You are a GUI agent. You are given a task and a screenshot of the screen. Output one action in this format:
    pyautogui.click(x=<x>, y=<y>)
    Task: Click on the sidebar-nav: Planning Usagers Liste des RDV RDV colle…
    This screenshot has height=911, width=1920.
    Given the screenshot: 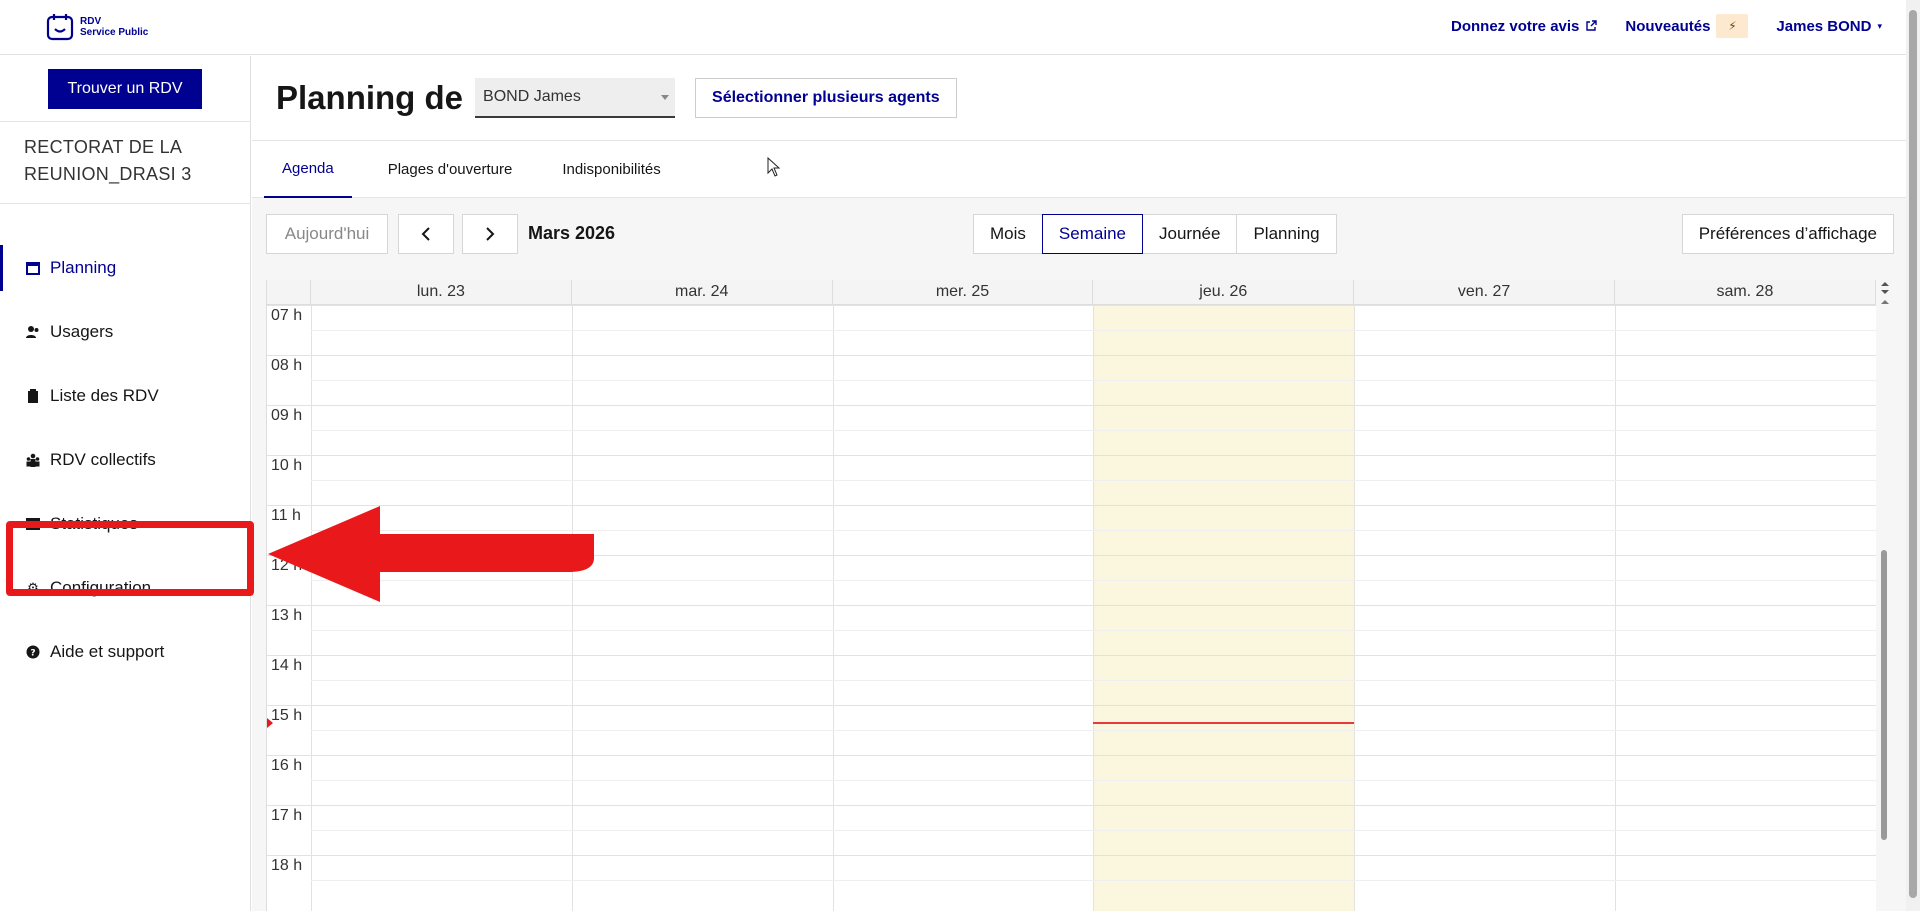 What is the action you would take?
    pyautogui.click(x=125, y=460)
    